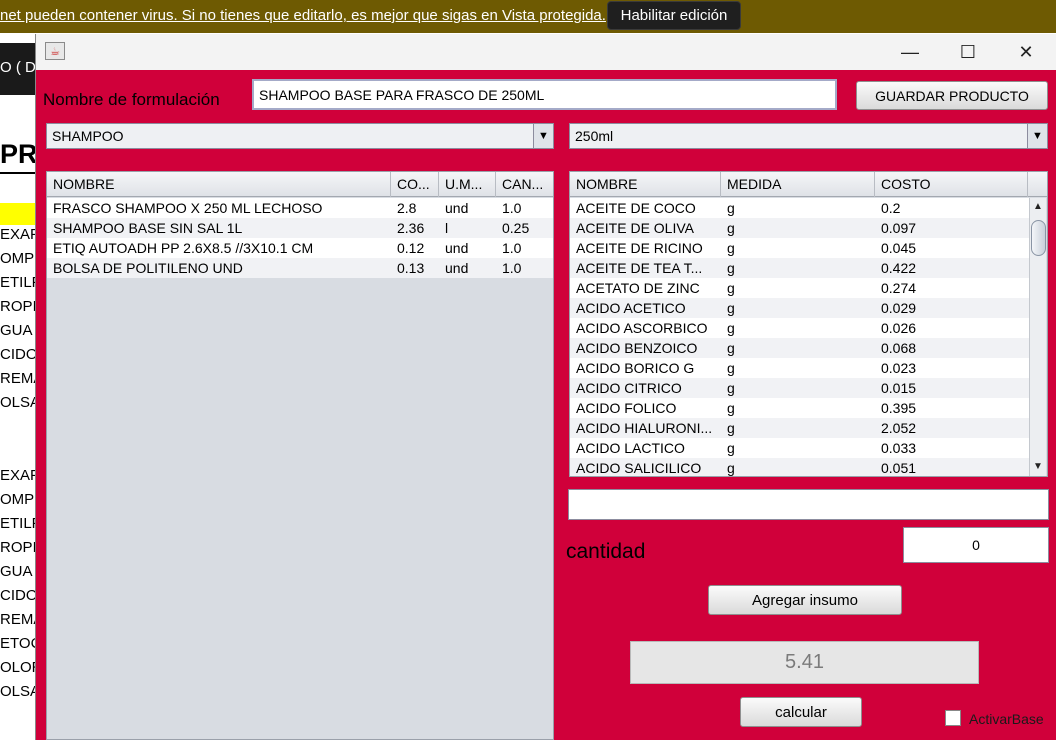 This screenshot has height=740, width=1056. I want to click on category-select: SHAMPOO ▼, so click(300, 136).